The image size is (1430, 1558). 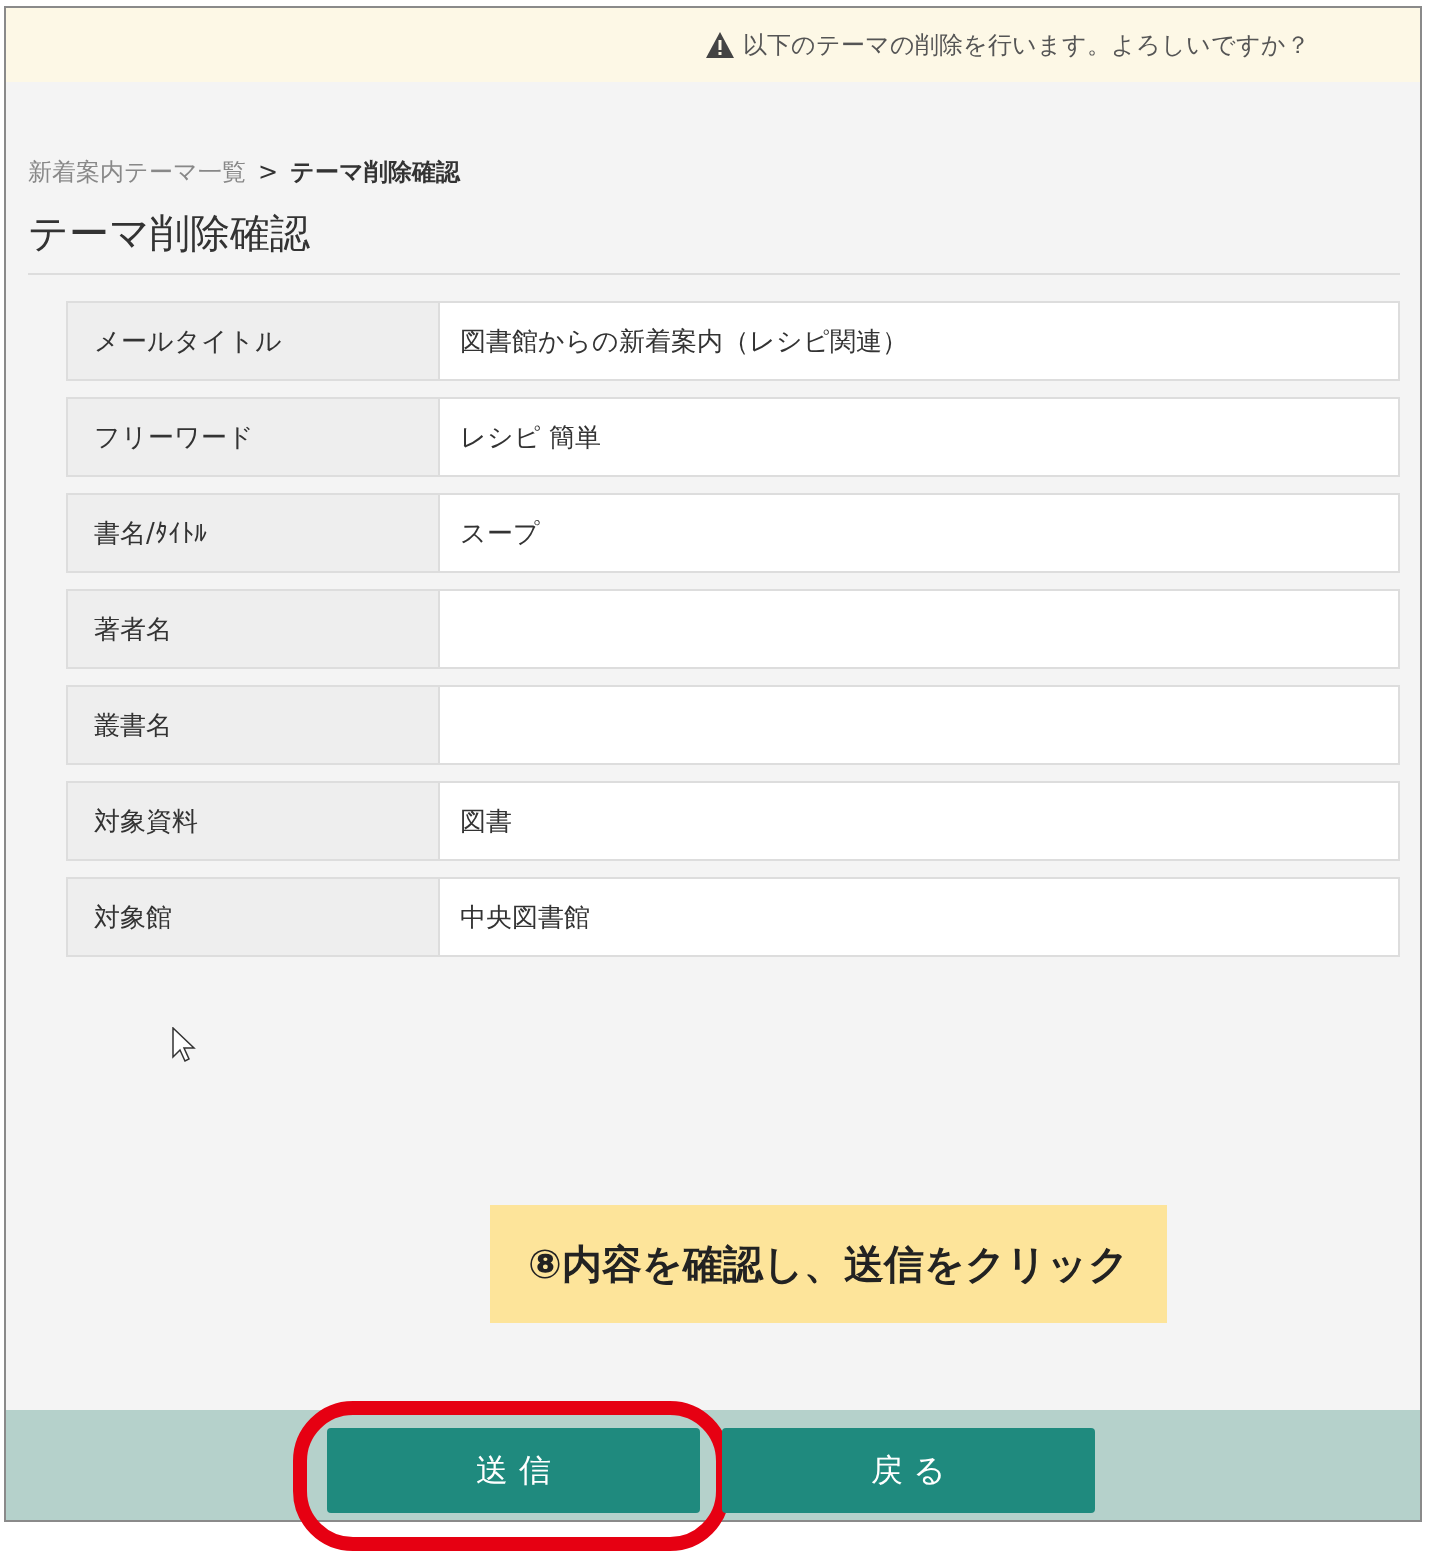 I want to click on field-value: 図書, so click(x=919, y=821).